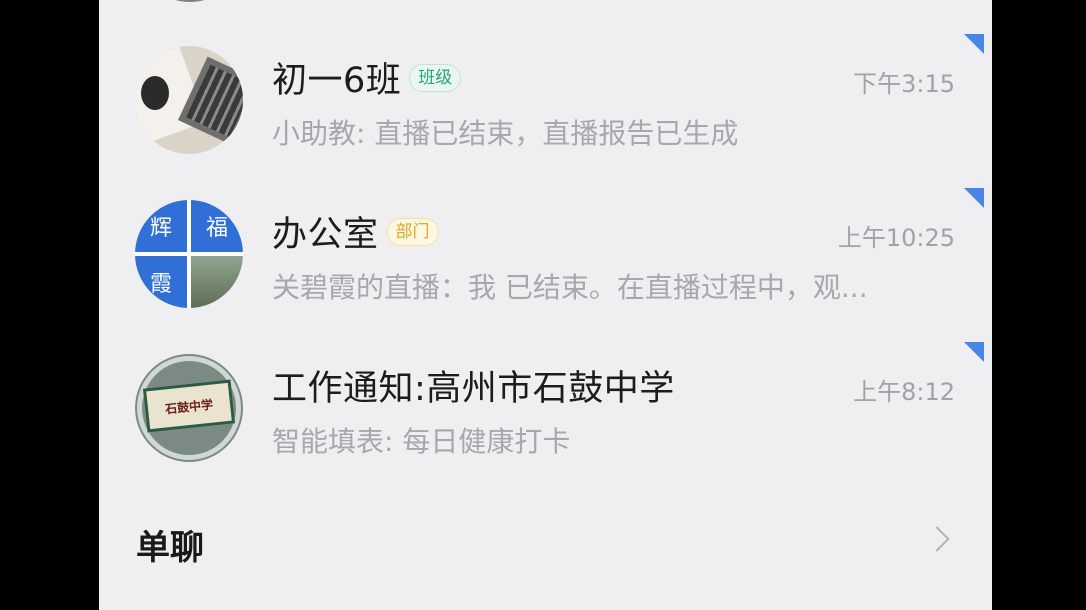  Describe the element at coordinates (473, 389) in the screenshot. I see `conversation-title: 工作通知:高州市石鼓中学` at that location.